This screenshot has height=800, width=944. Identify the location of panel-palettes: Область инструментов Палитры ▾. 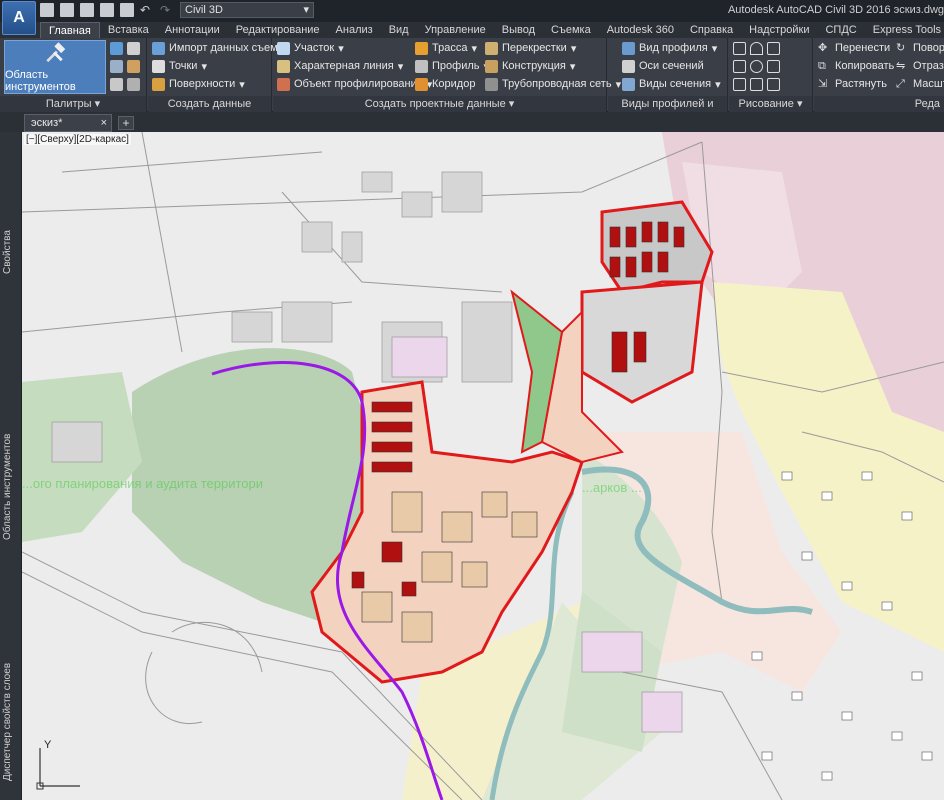
(73, 75).